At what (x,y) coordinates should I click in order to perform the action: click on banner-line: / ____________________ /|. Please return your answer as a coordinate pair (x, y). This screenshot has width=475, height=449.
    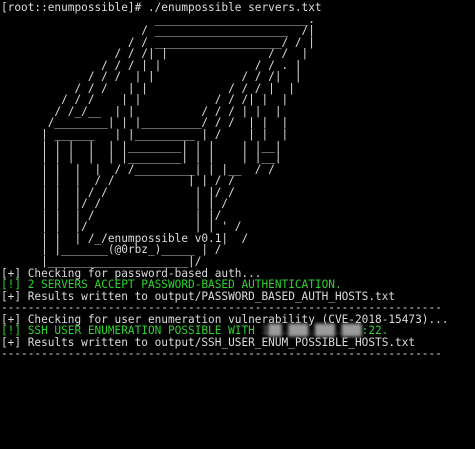
    Looking at the image, I should click on (158, 31).